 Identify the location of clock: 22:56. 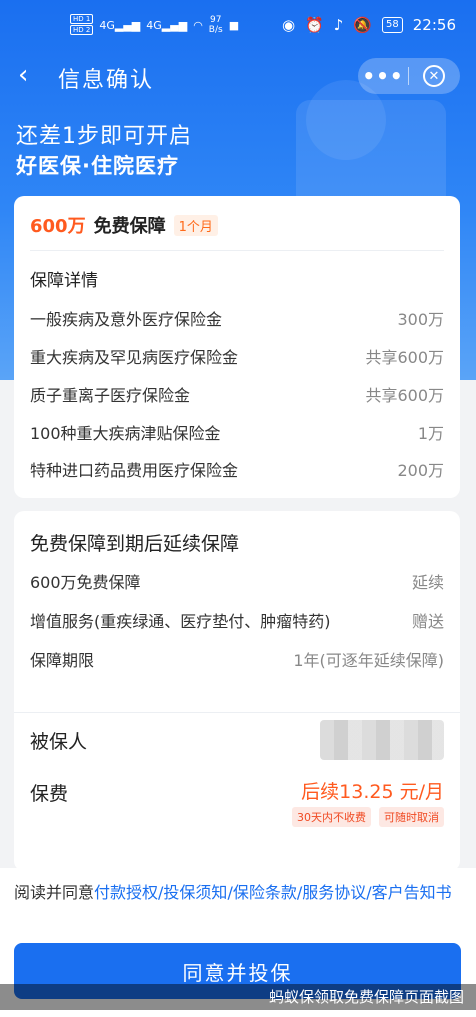
(434, 25).